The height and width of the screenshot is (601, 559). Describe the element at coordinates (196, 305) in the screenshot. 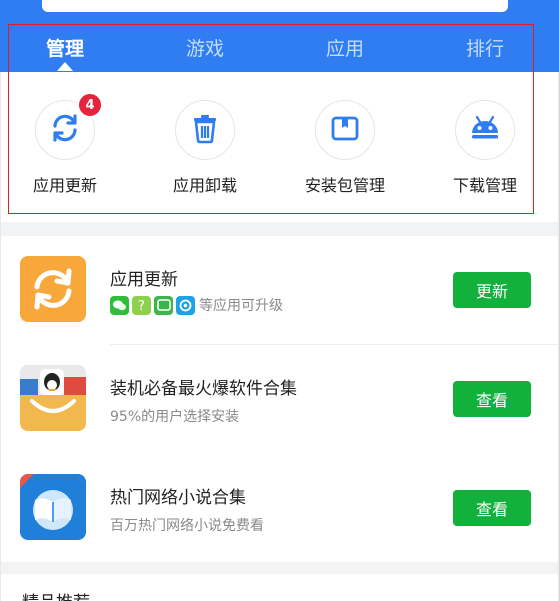

I see `update-app-mini-icons: ? 等应用可升级` at that location.